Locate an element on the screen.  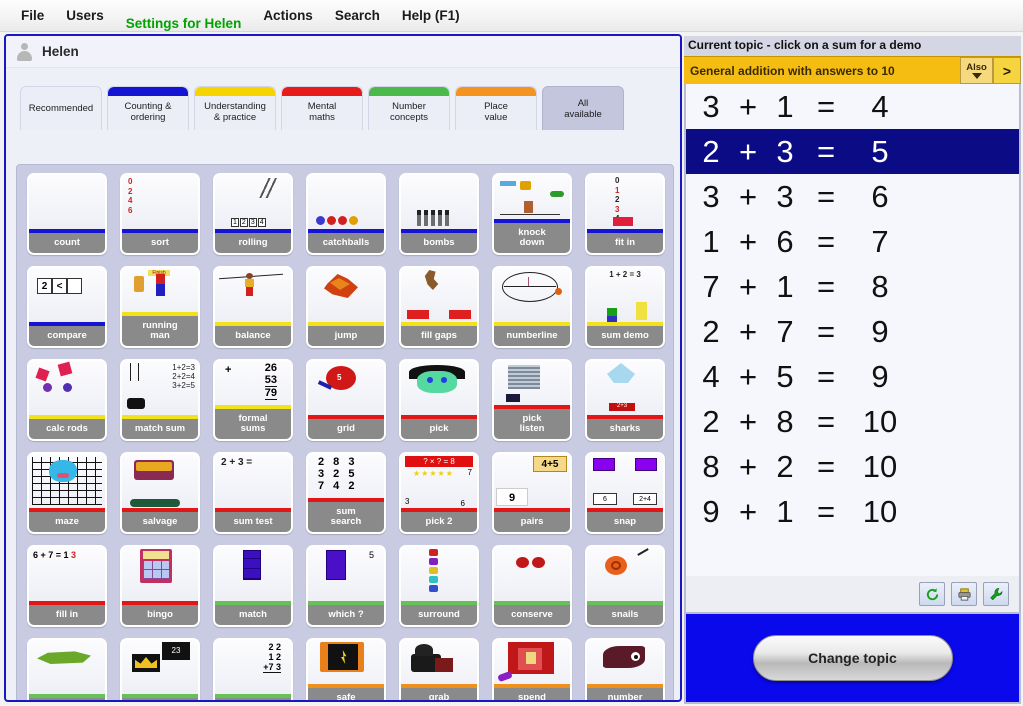
activity-thumbnail-sort: 0246 is located at coordinates (130, 196).